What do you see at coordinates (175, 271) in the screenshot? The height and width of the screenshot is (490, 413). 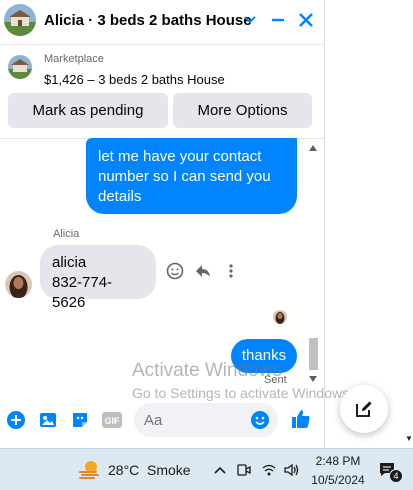 I see `react-emoji-icon` at bounding box center [175, 271].